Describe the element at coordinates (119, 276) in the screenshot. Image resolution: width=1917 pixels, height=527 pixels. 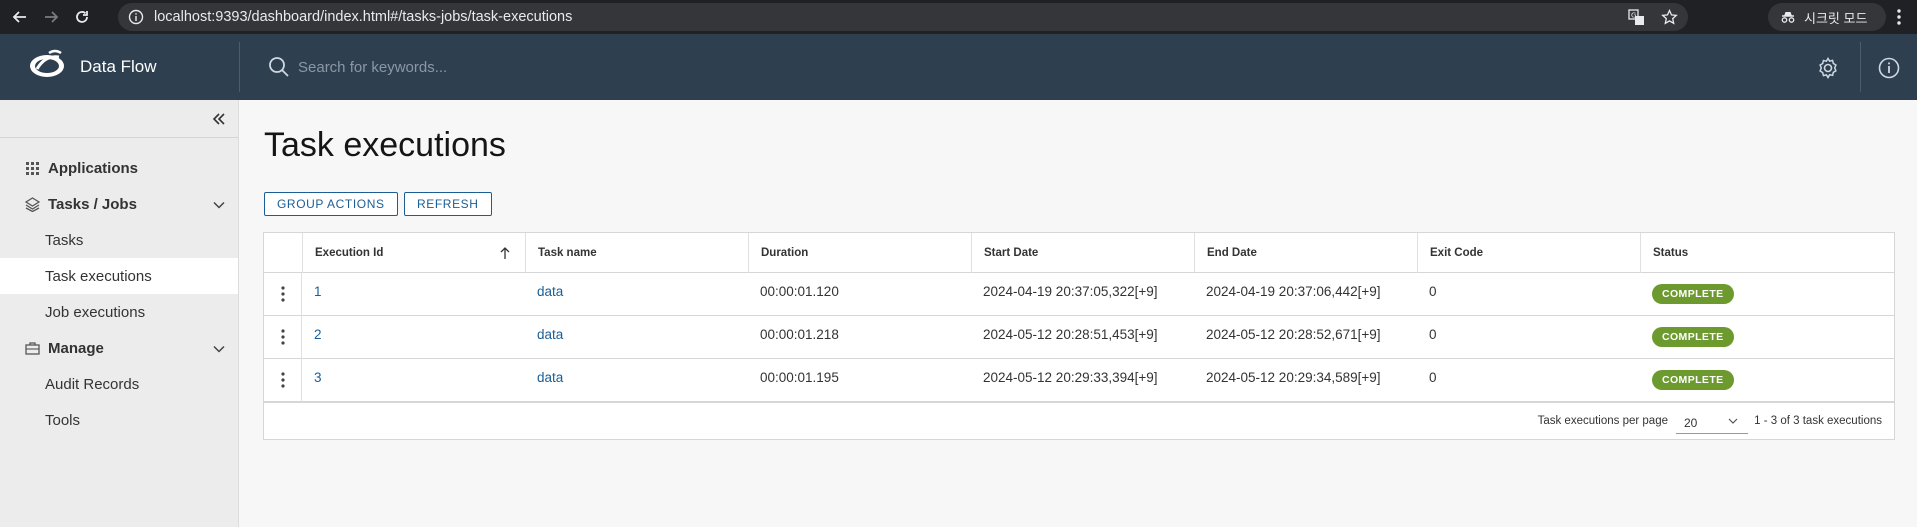
I see `sidebar-item-task-executions: Task executions` at that location.